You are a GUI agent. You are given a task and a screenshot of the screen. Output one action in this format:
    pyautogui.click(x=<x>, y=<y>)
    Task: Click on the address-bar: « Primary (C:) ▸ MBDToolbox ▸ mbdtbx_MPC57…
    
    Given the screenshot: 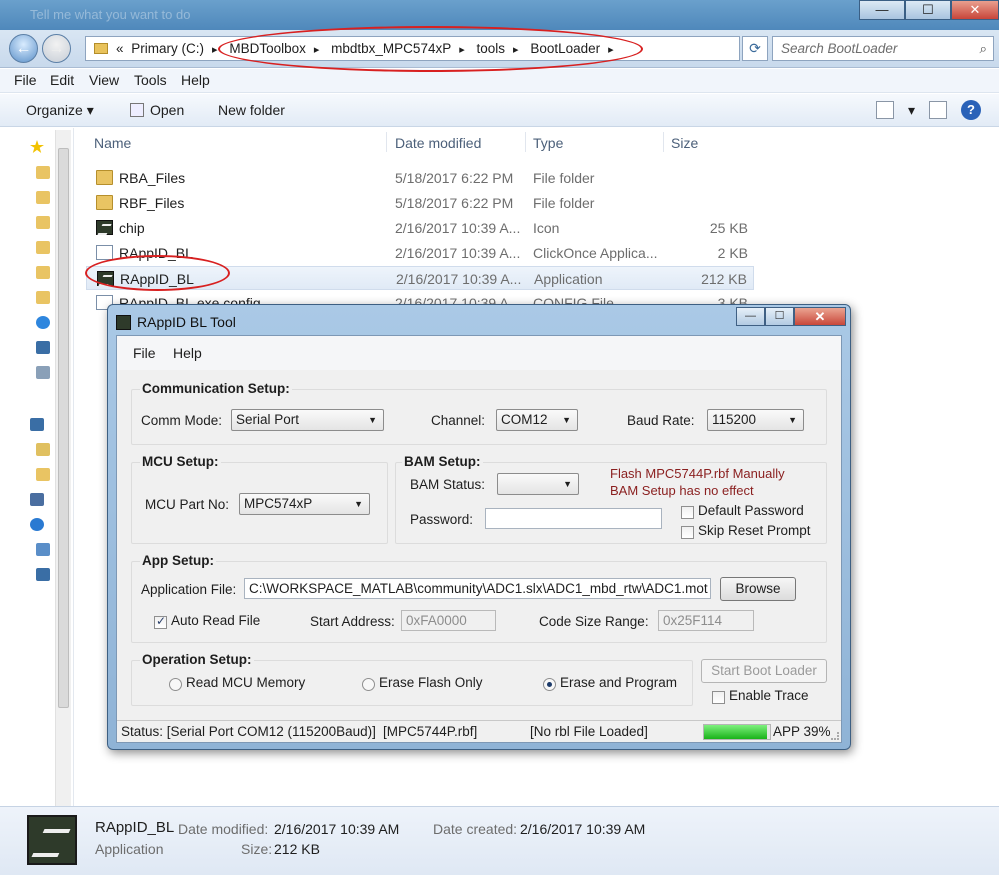 What is the action you would take?
    pyautogui.click(x=412, y=48)
    